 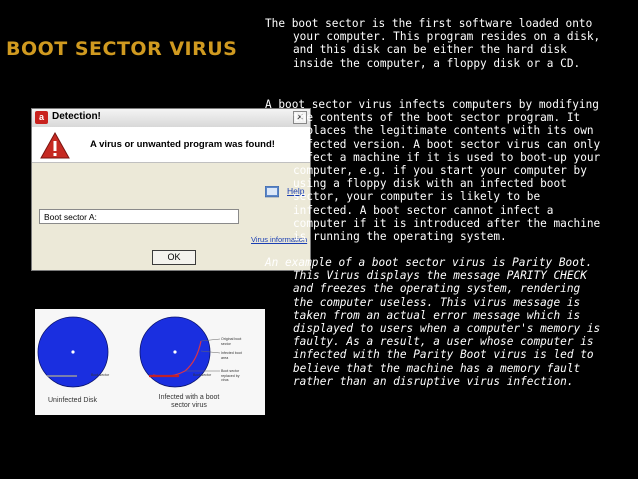 What do you see at coordinates (171, 118) in the screenshot?
I see `dialog-titlebar: a Detection! ✕` at bounding box center [171, 118].